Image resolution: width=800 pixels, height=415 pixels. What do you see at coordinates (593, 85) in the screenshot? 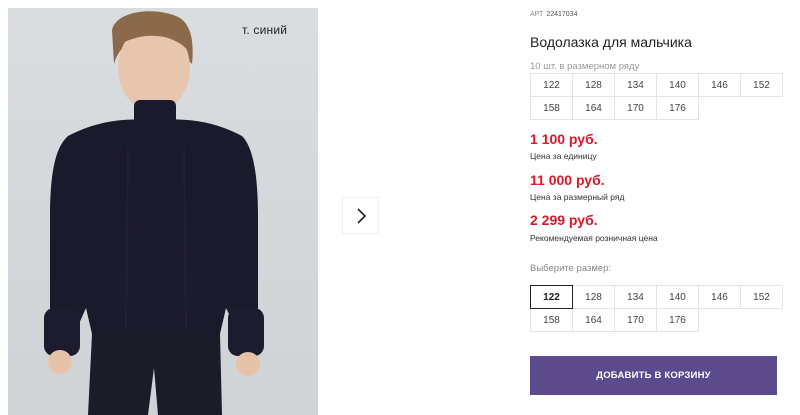
I see `size-row-cell: 128` at bounding box center [593, 85].